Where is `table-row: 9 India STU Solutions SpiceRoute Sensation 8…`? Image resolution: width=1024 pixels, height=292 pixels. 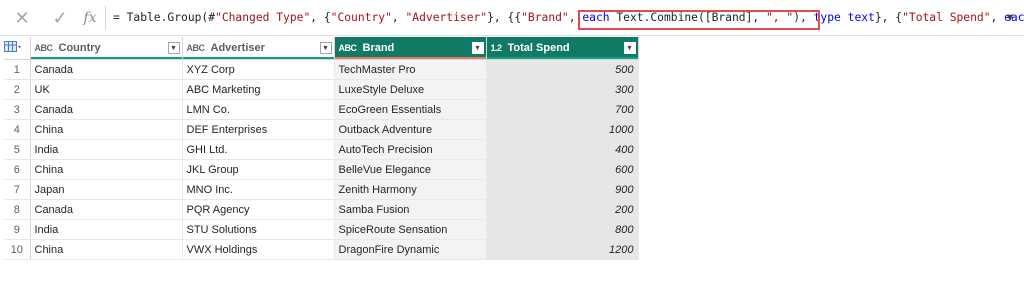 table-row: 9 India STU Solutions SpiceRoute Sensation 8… is located at coordinates (321, 229).